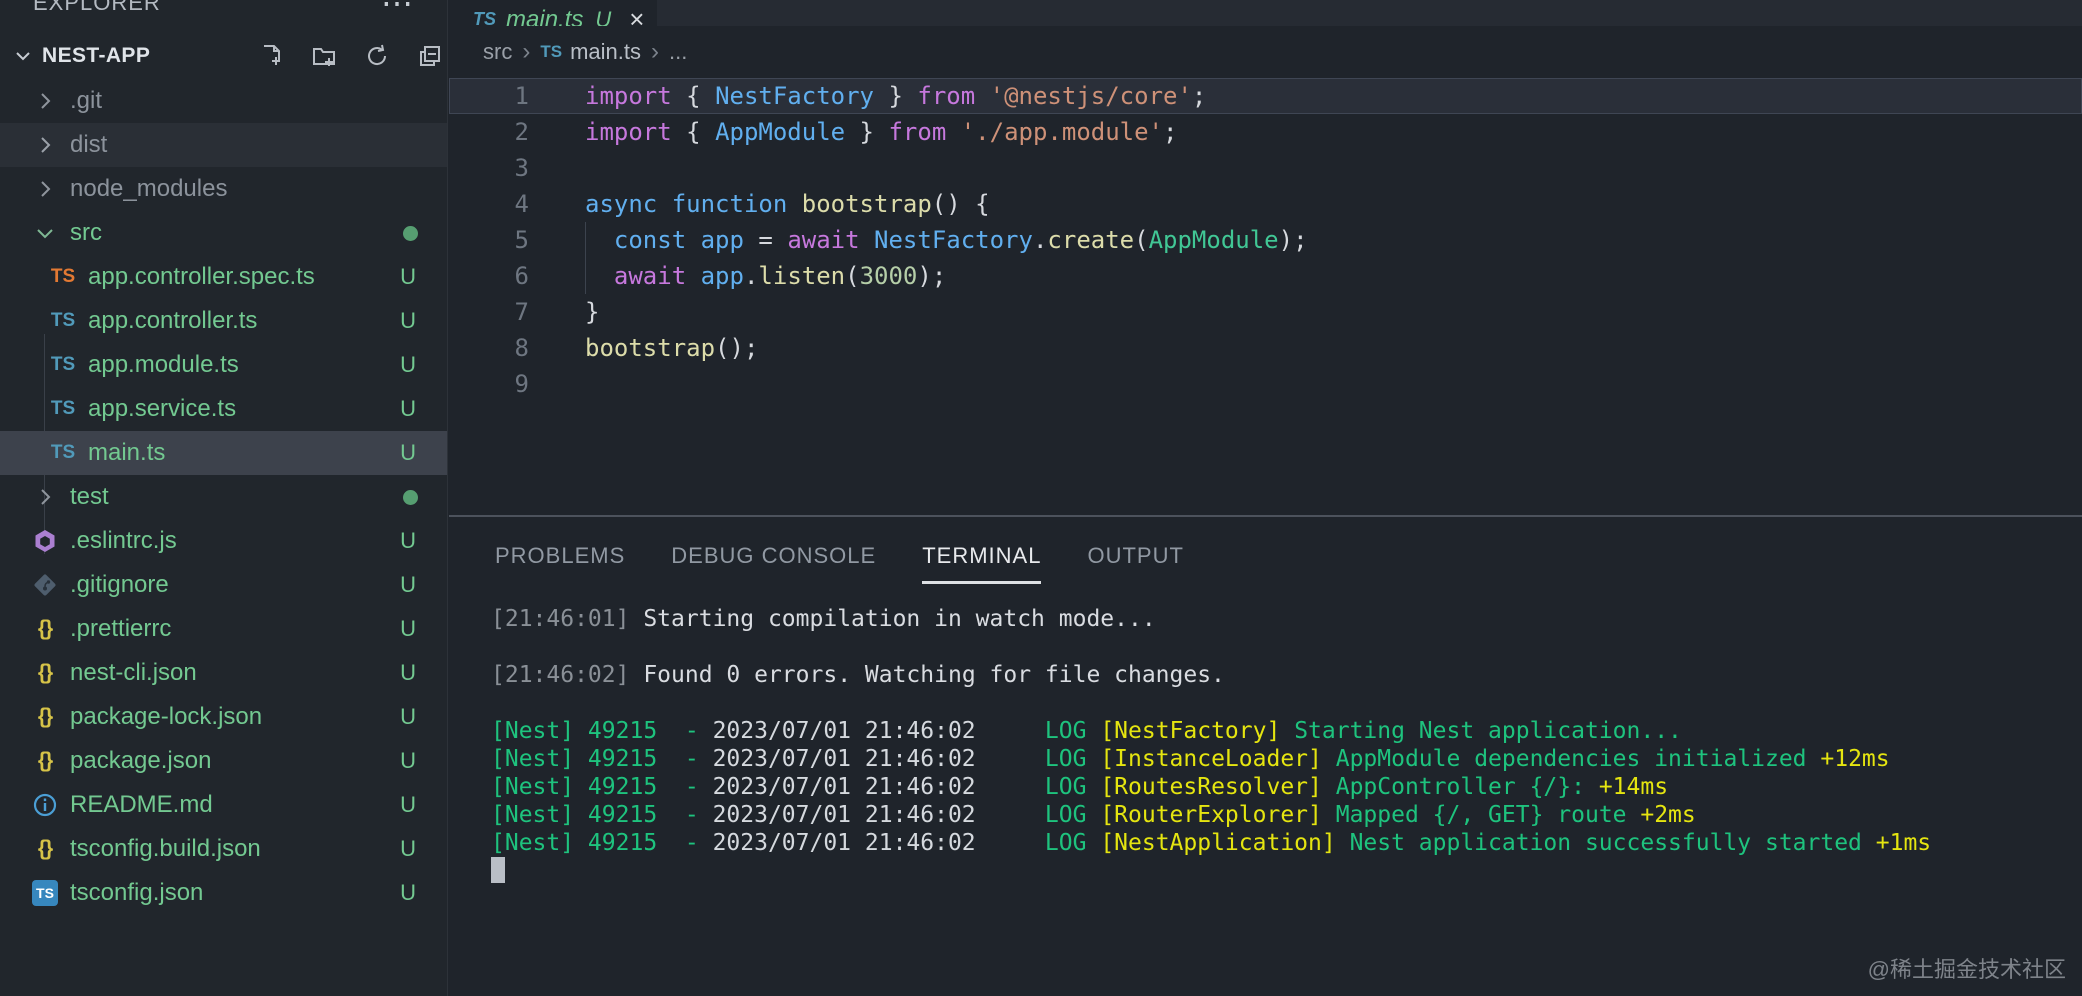 The image size is (2082, 996). Describe the element at coordinates (605, 52) in the screenshot. I see `breadcrumb-file: main.ts` at that location.